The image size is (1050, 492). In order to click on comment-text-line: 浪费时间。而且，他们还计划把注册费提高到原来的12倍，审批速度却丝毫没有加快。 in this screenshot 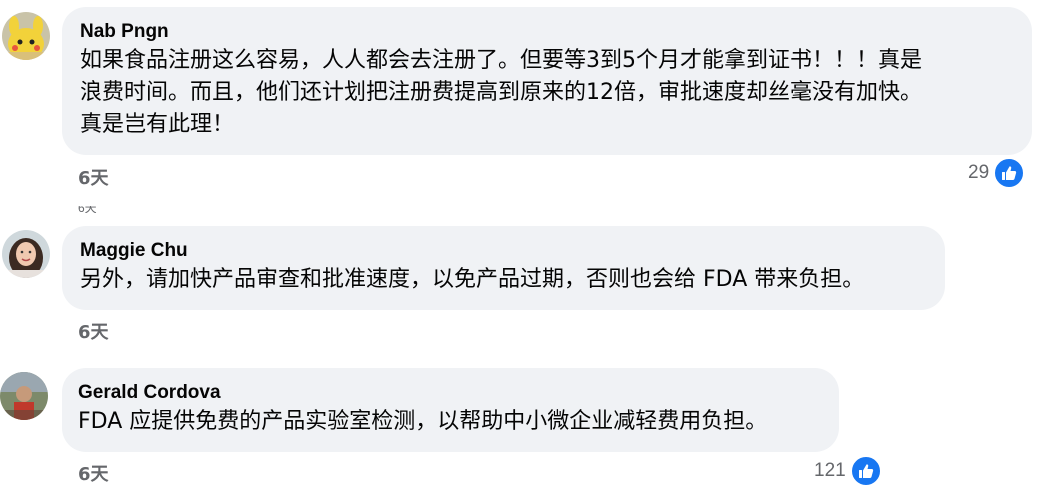, I will do `click(501, 92)`.